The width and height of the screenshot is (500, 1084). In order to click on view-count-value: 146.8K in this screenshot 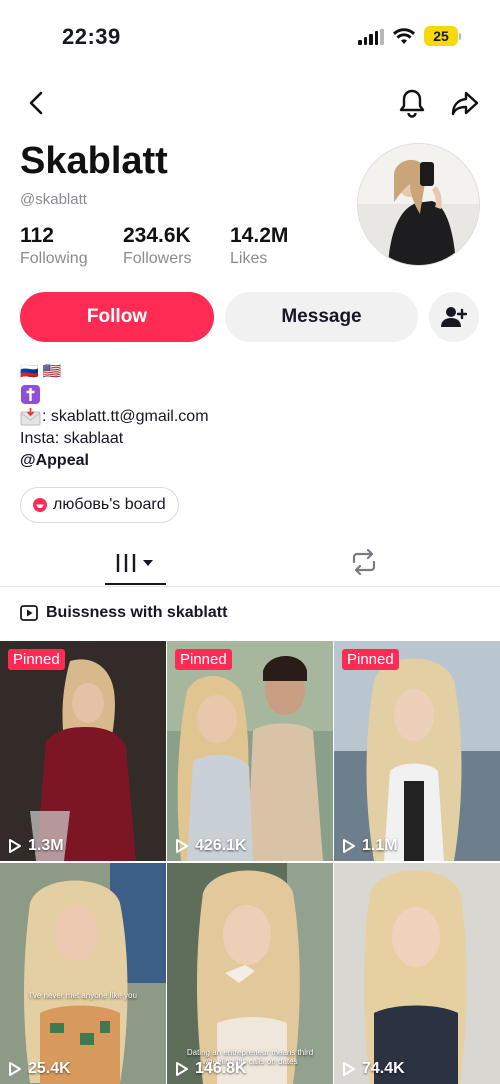, I will do `click(221, 1068)`.